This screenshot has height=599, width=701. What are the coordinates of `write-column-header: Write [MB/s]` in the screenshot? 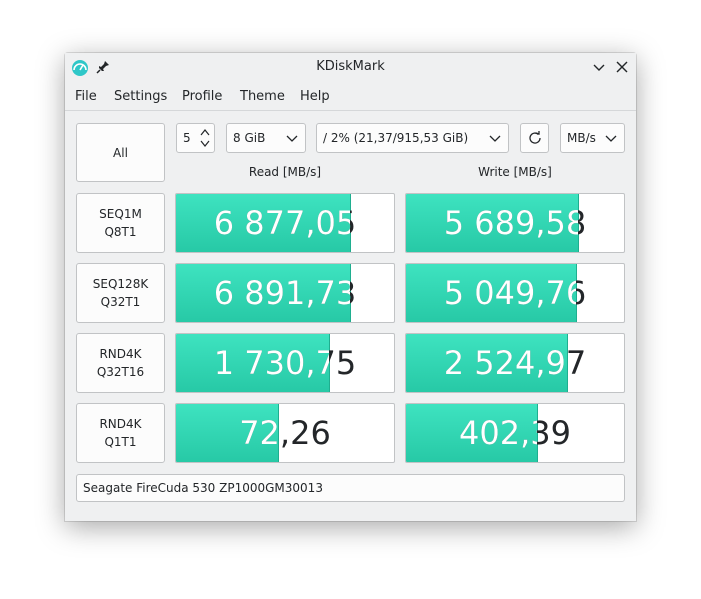 It's located at (515, 172).